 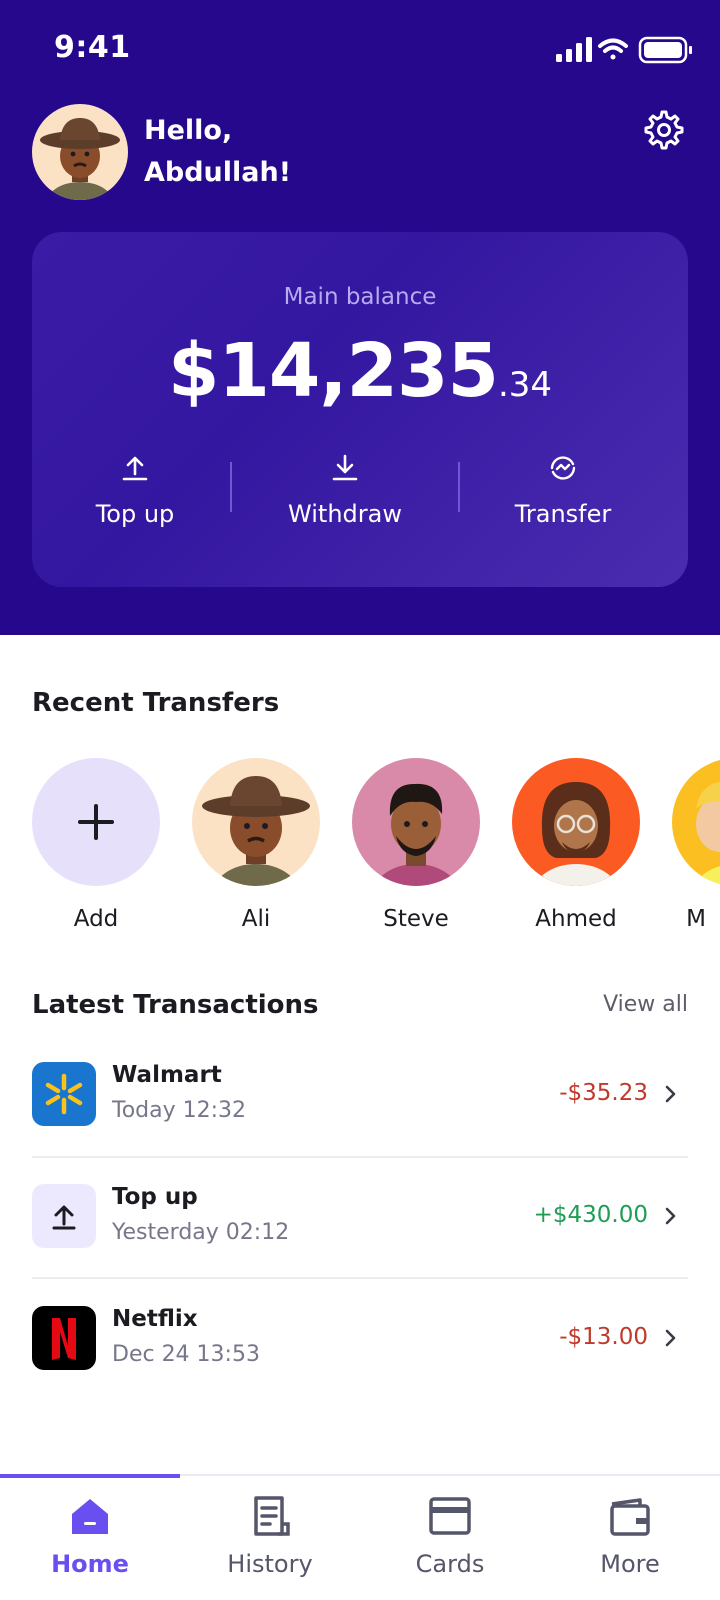 What do you see at coordinates (96, 919) in the screenshot?
I see `contact-name: Add` at bounding box center [96, 919].